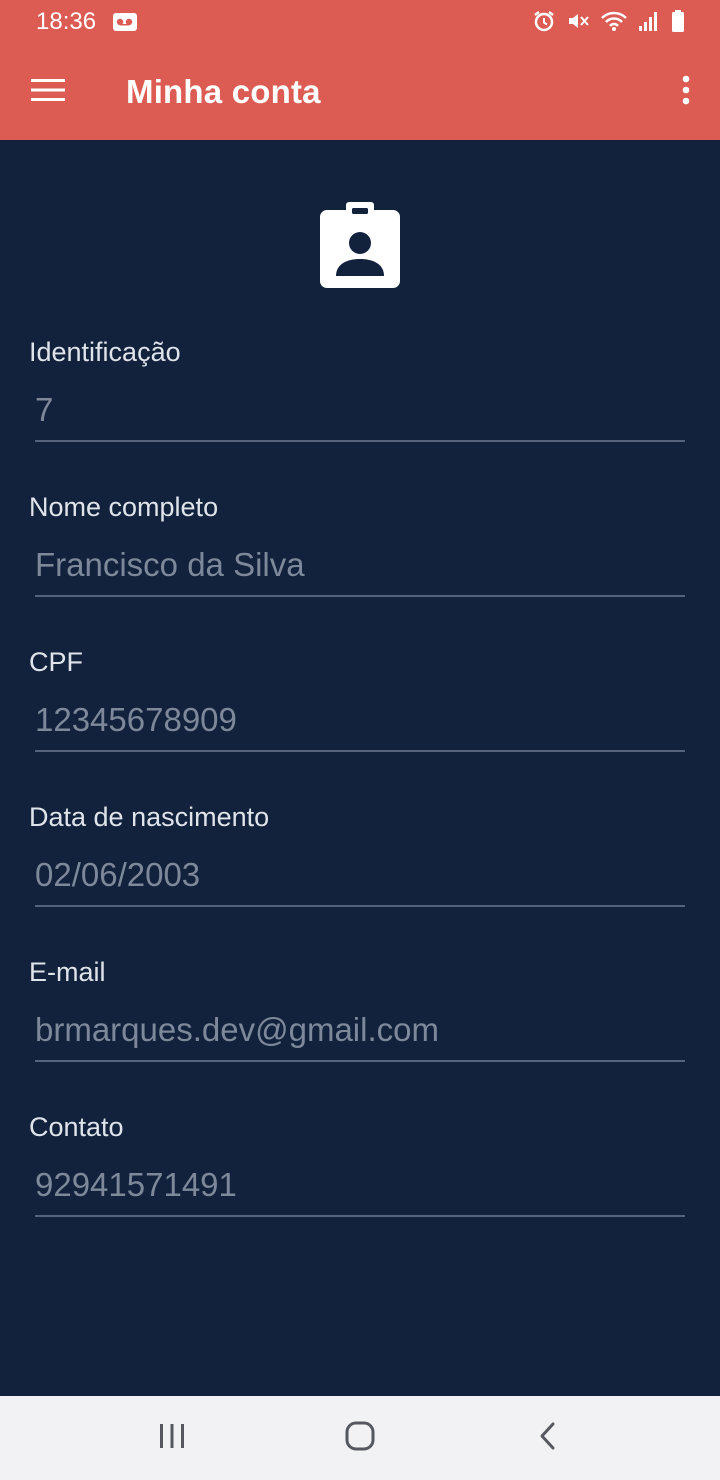 This screenshot has height=1480, width=720. What do you see at coordinates (360, 411) in the screenshot?
I see `identificacao-input` at bounding box center [360, 411].